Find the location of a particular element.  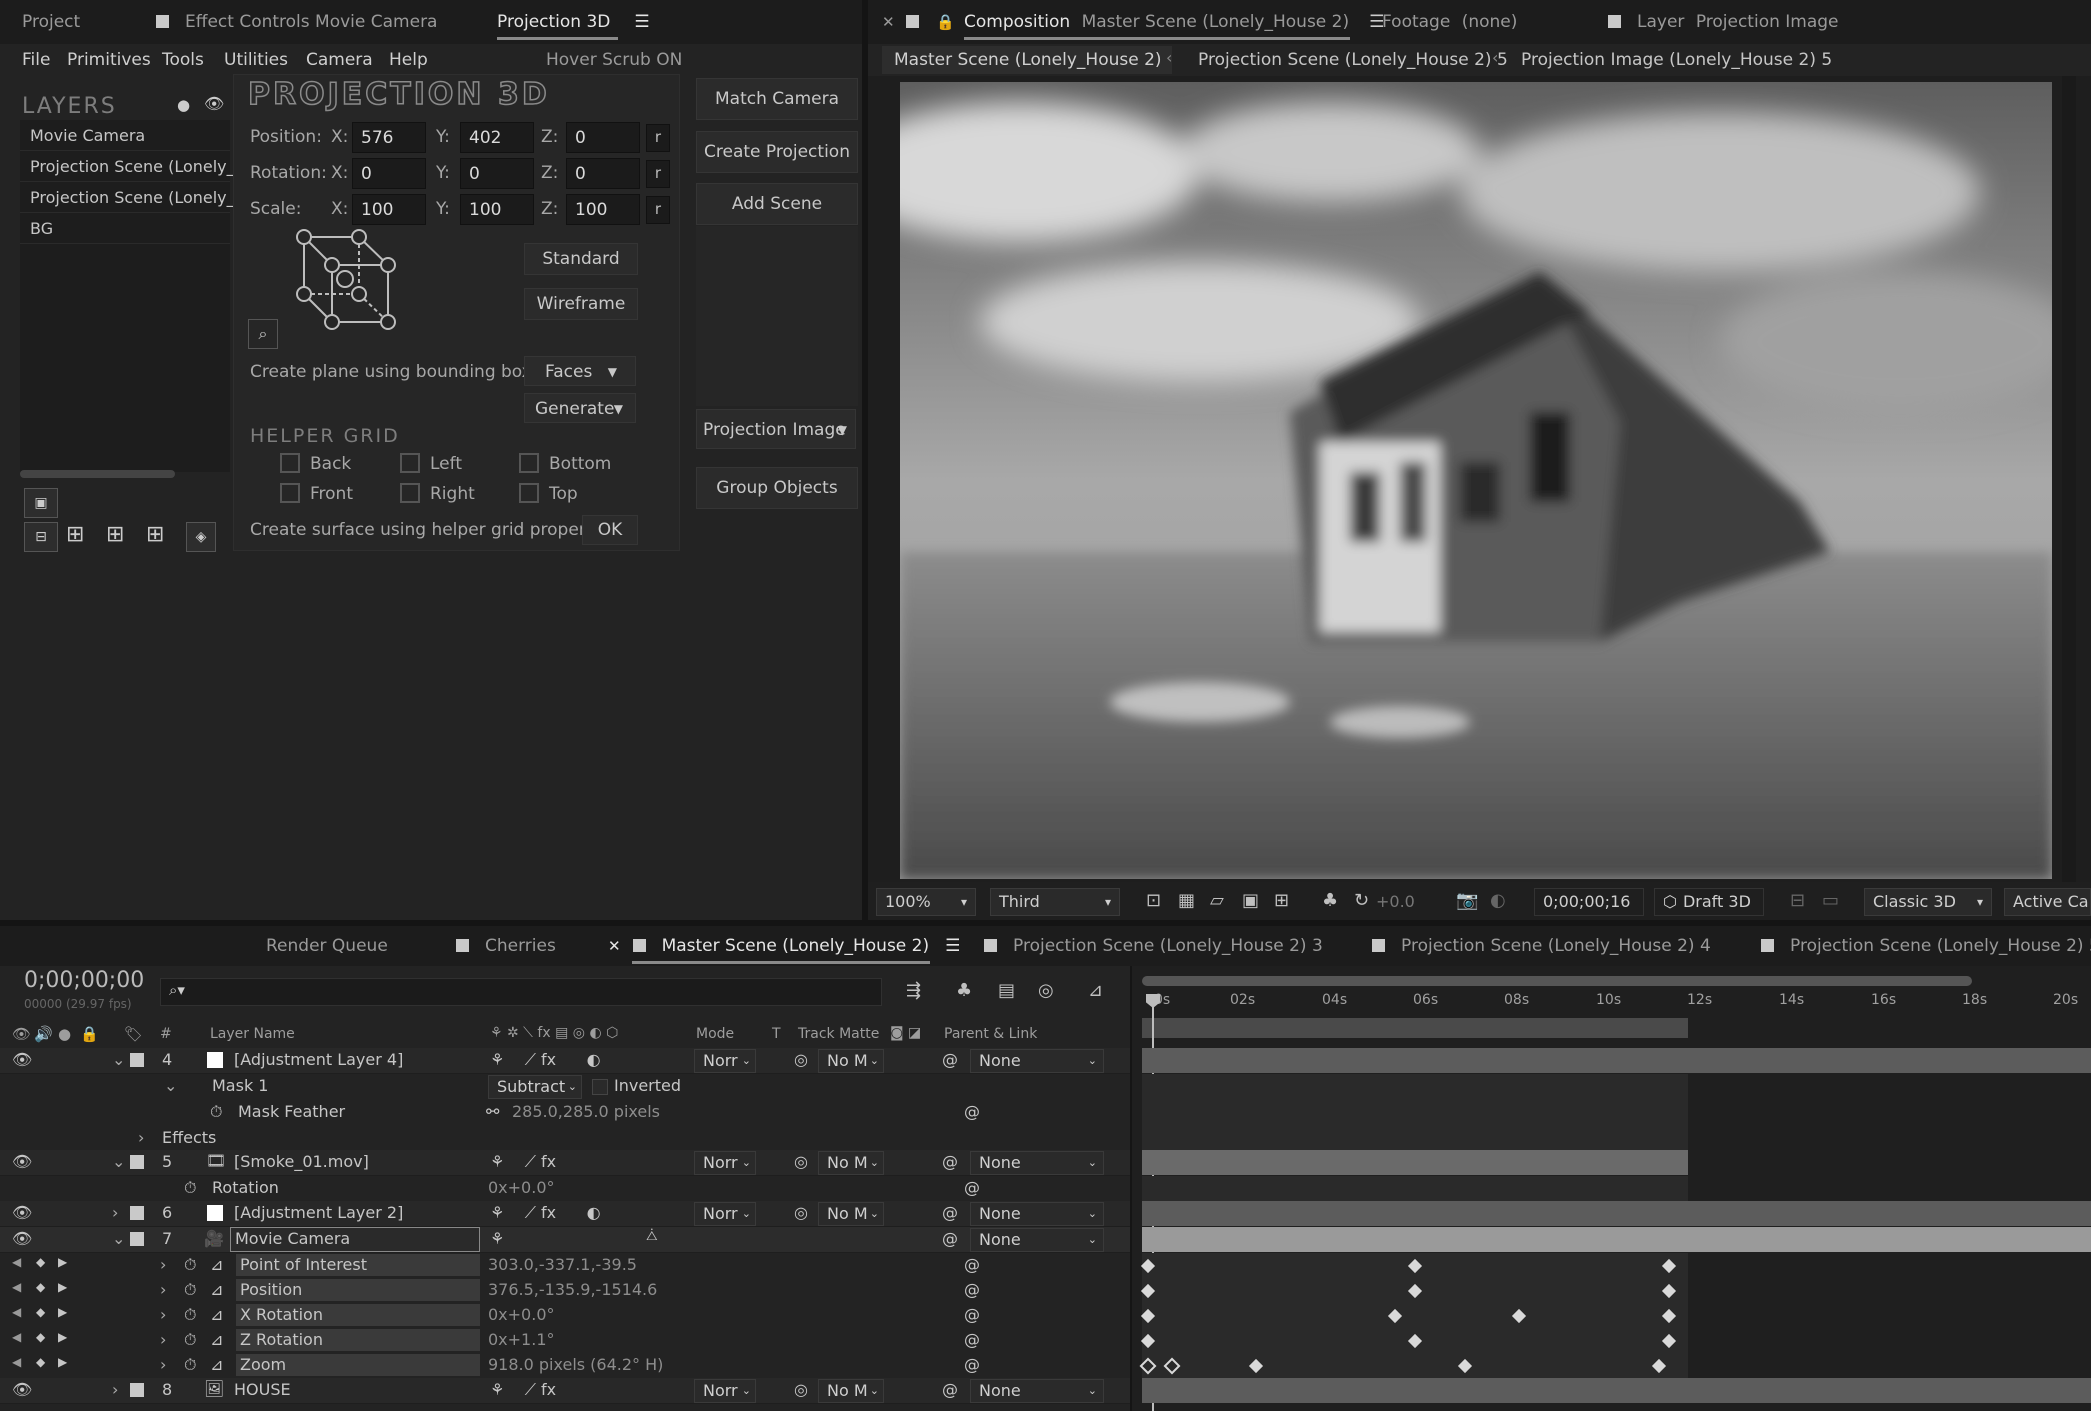

col-layer-name: Layer Name is located at coordinates (252, 1034).